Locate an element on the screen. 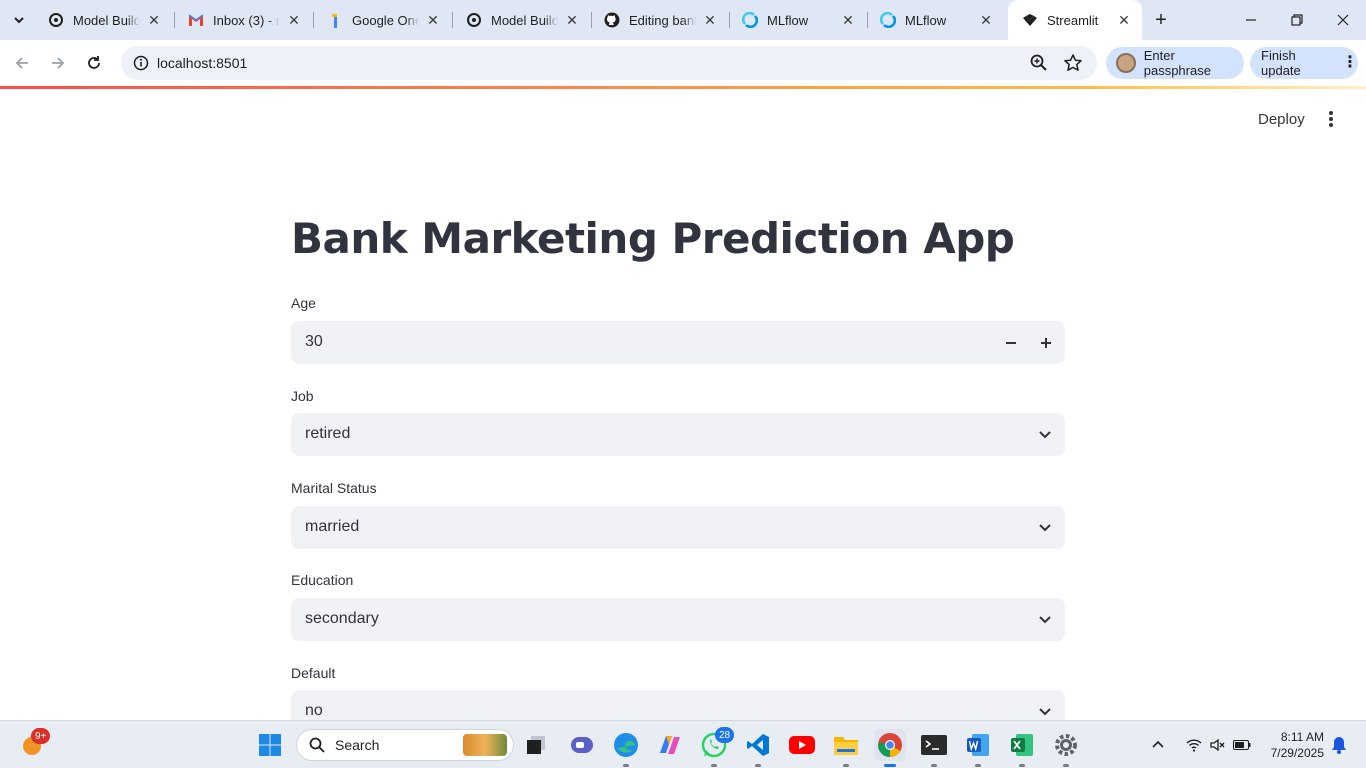 This screenshot has height=768, width=1366. forward-button is located at coordinates (58, 63).